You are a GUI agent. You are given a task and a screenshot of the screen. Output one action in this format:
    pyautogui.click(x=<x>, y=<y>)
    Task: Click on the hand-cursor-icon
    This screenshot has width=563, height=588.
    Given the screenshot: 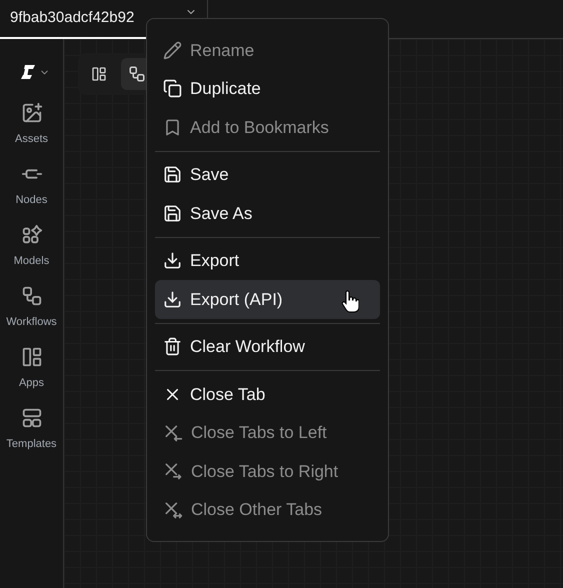 What is the action you would take?
    pyautogui.click(x=350, y=302)
    